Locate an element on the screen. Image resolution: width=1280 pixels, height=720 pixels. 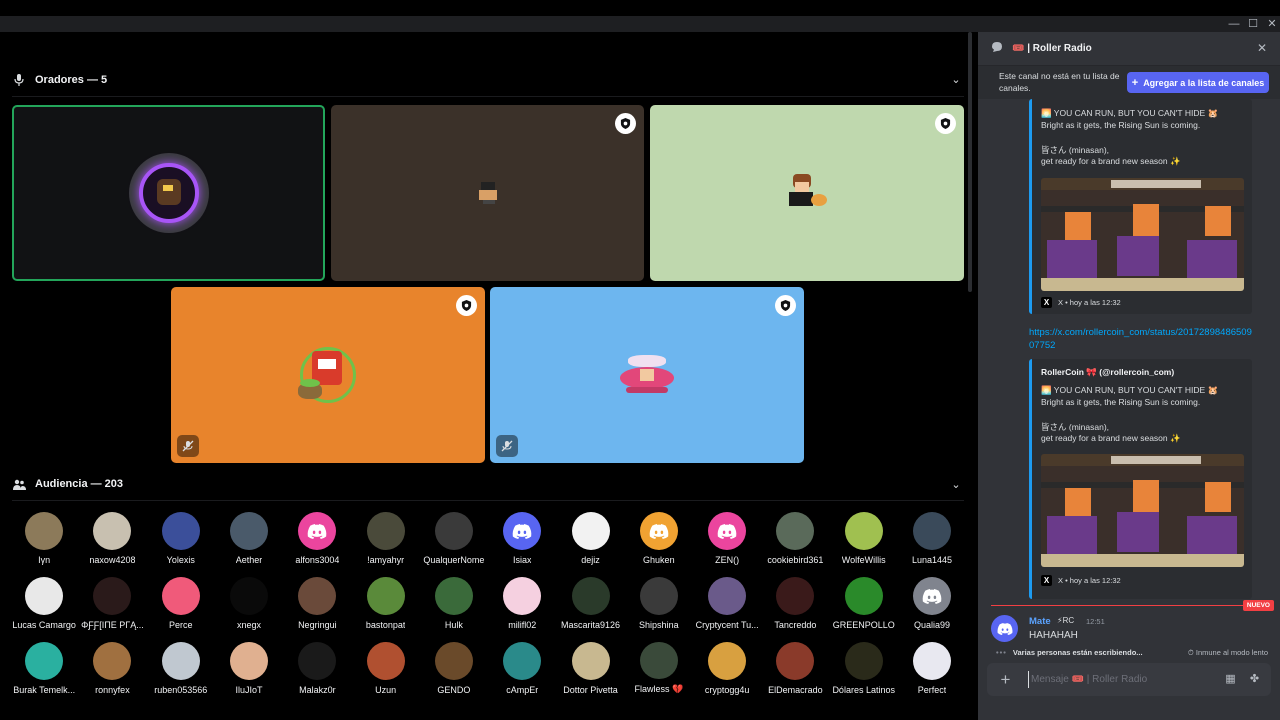
audience-member: Isiax is located at coordinates (522, 538).